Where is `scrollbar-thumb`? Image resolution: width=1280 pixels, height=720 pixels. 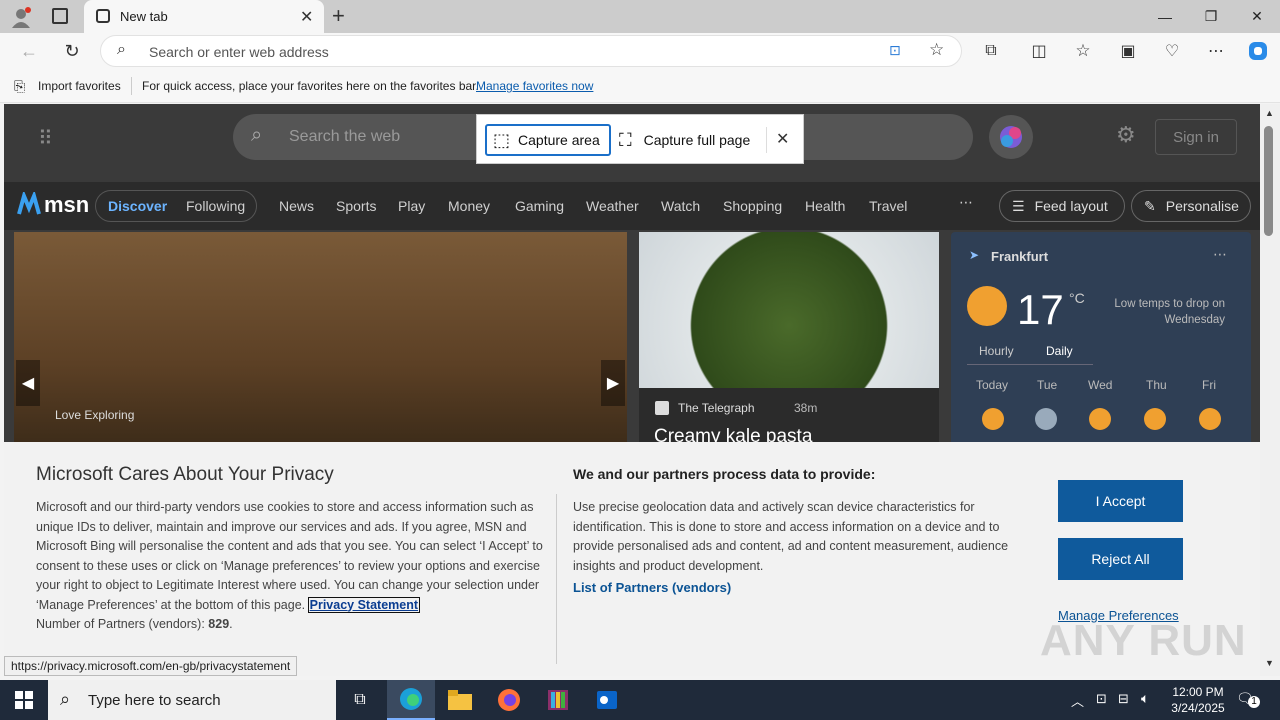
scrollbar-thumb is located at coordinates (1268, 181).